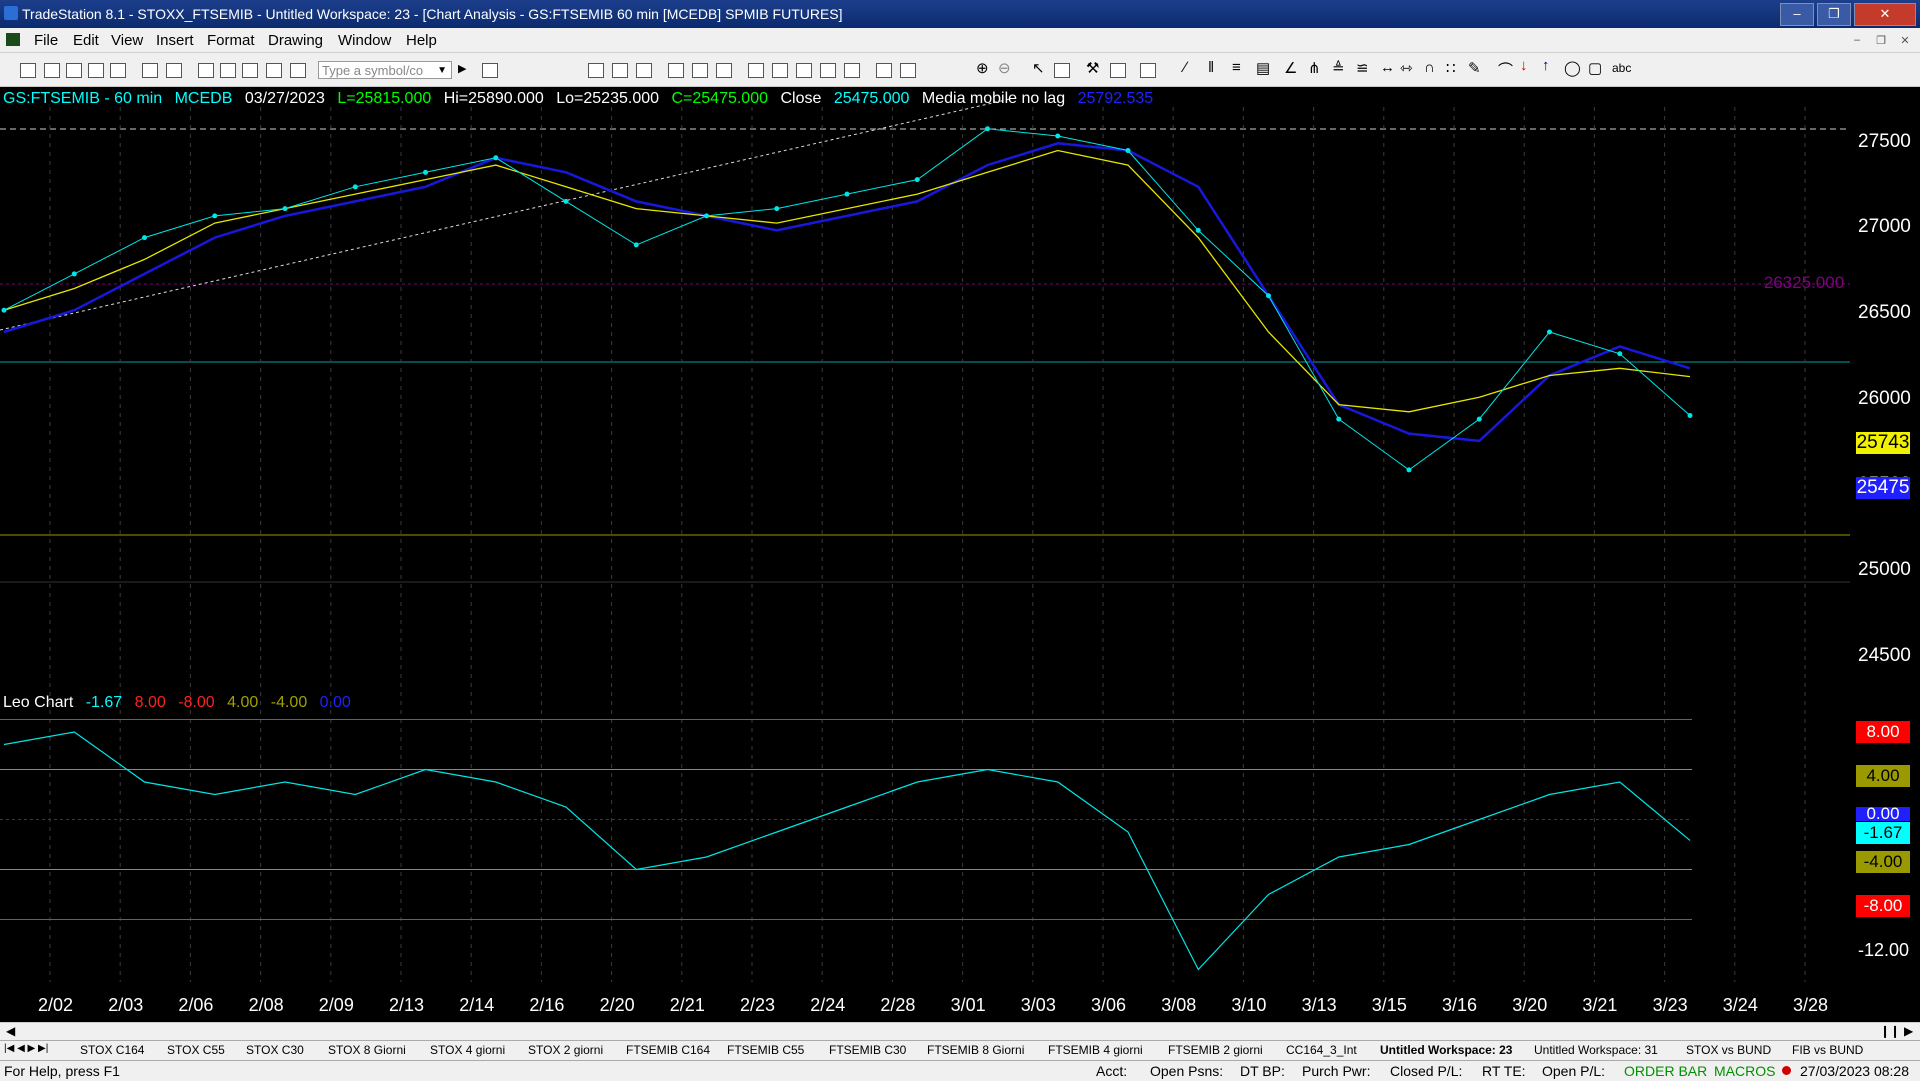  I want to click on zoom-in-icon: ⊕, so click(982, 68).